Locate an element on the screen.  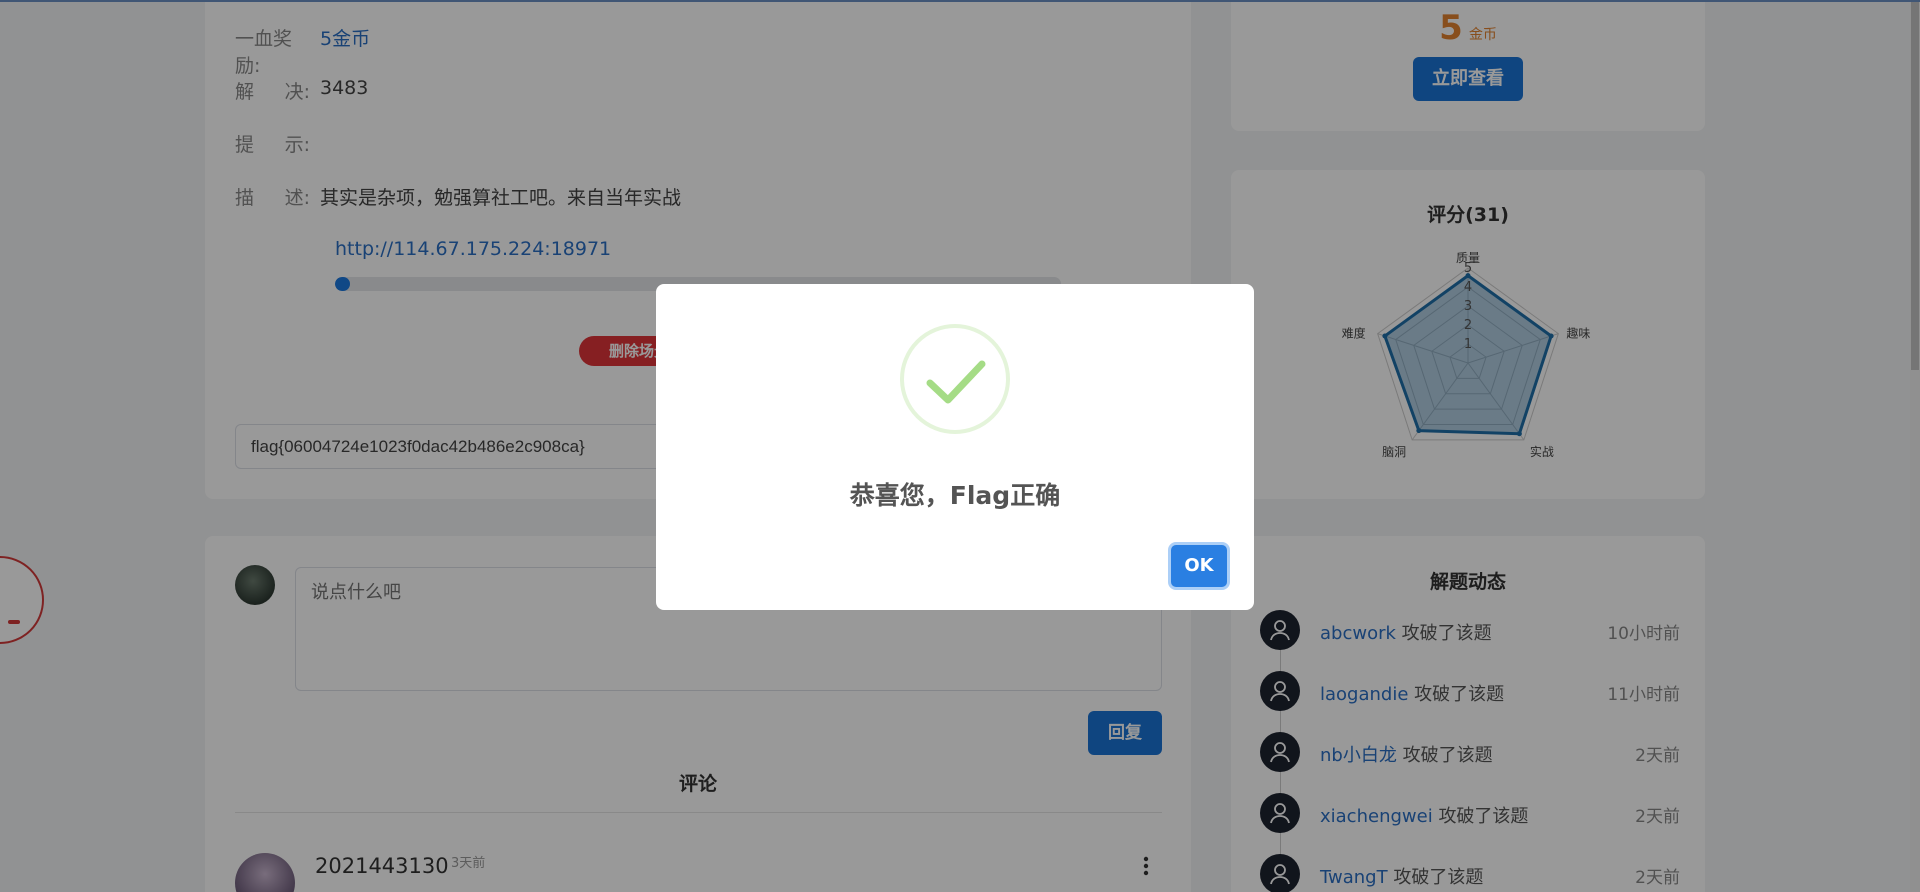
dialog-message: 恭喜您，Flag正确 is located at coordinates (955, 495).